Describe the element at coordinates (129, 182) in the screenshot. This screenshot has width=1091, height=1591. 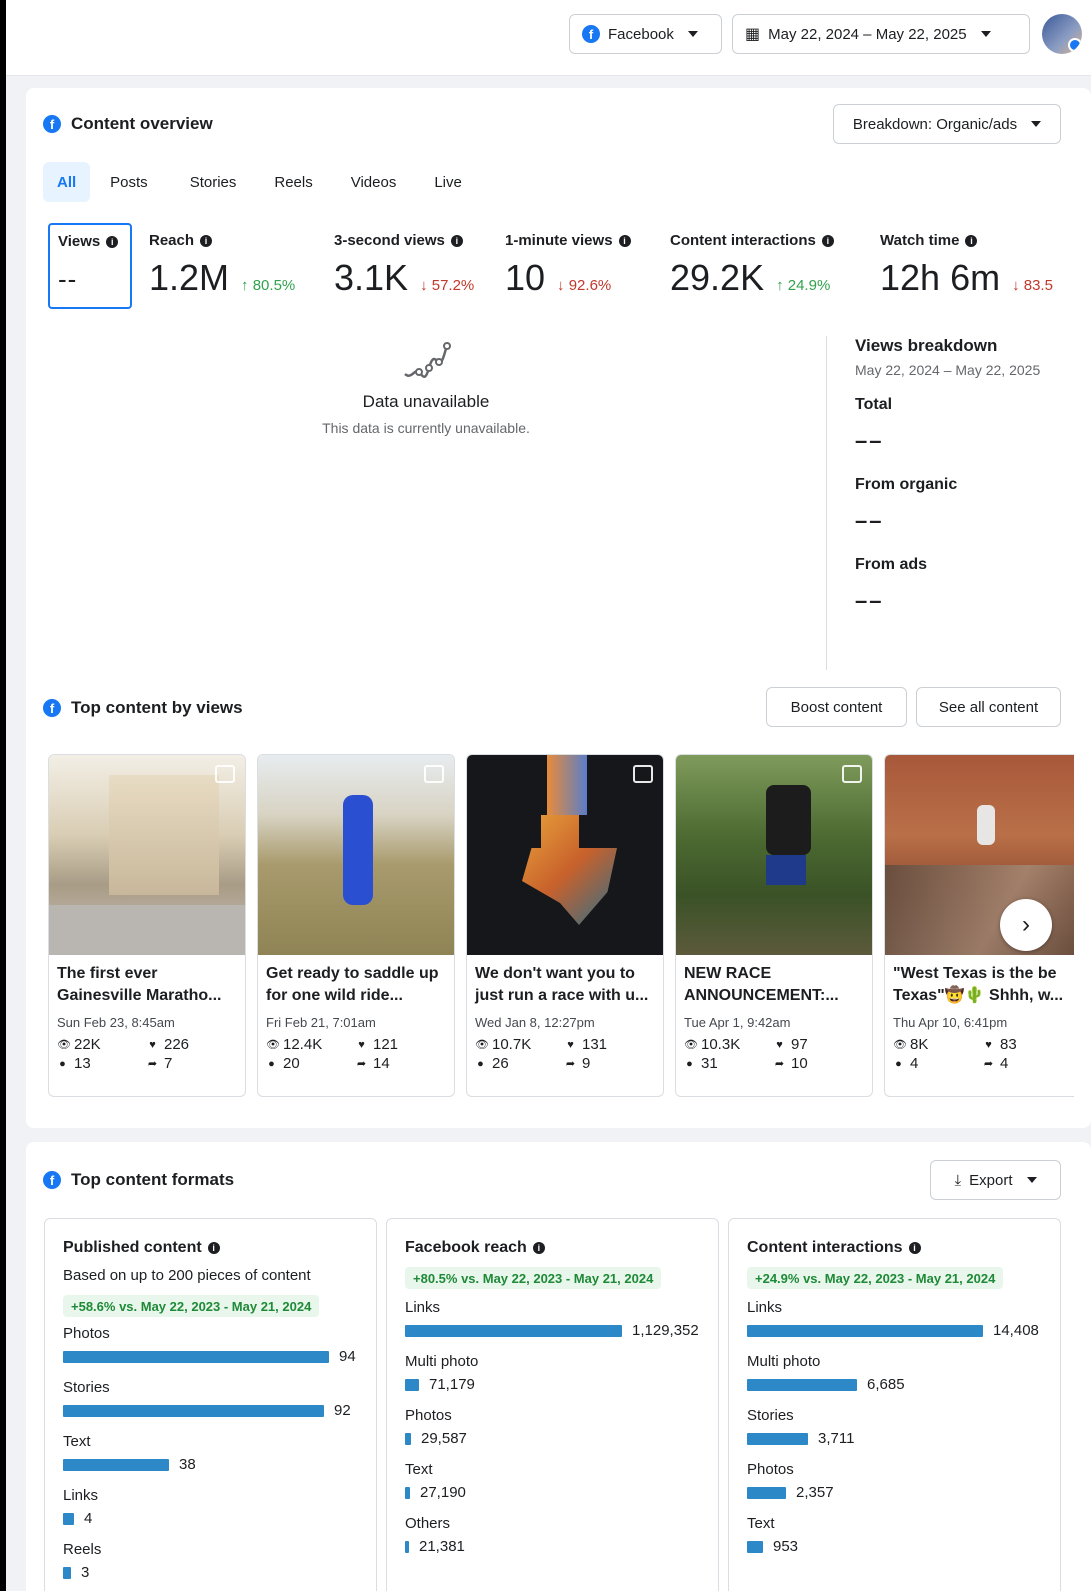
I see `tab-posts: Posts` at that location.